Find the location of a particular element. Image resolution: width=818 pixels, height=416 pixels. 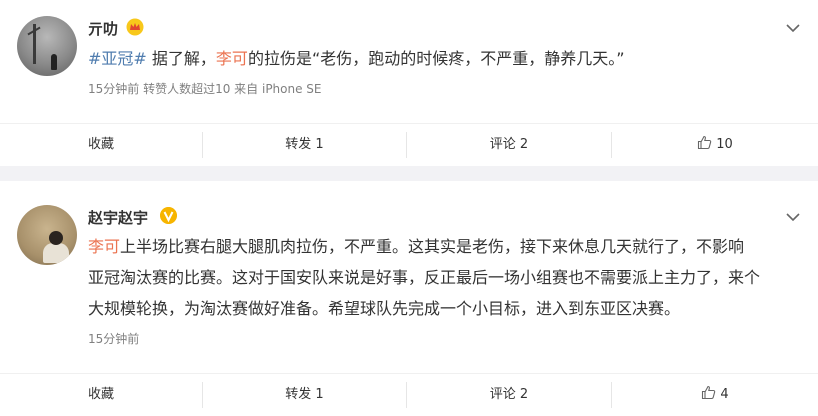

post-text-line: 大规模轮换，为淘汰赛做好准备。希望球队先完成一个小目标，进入到东亚区决赛。 is located at coordinates (384, 308).